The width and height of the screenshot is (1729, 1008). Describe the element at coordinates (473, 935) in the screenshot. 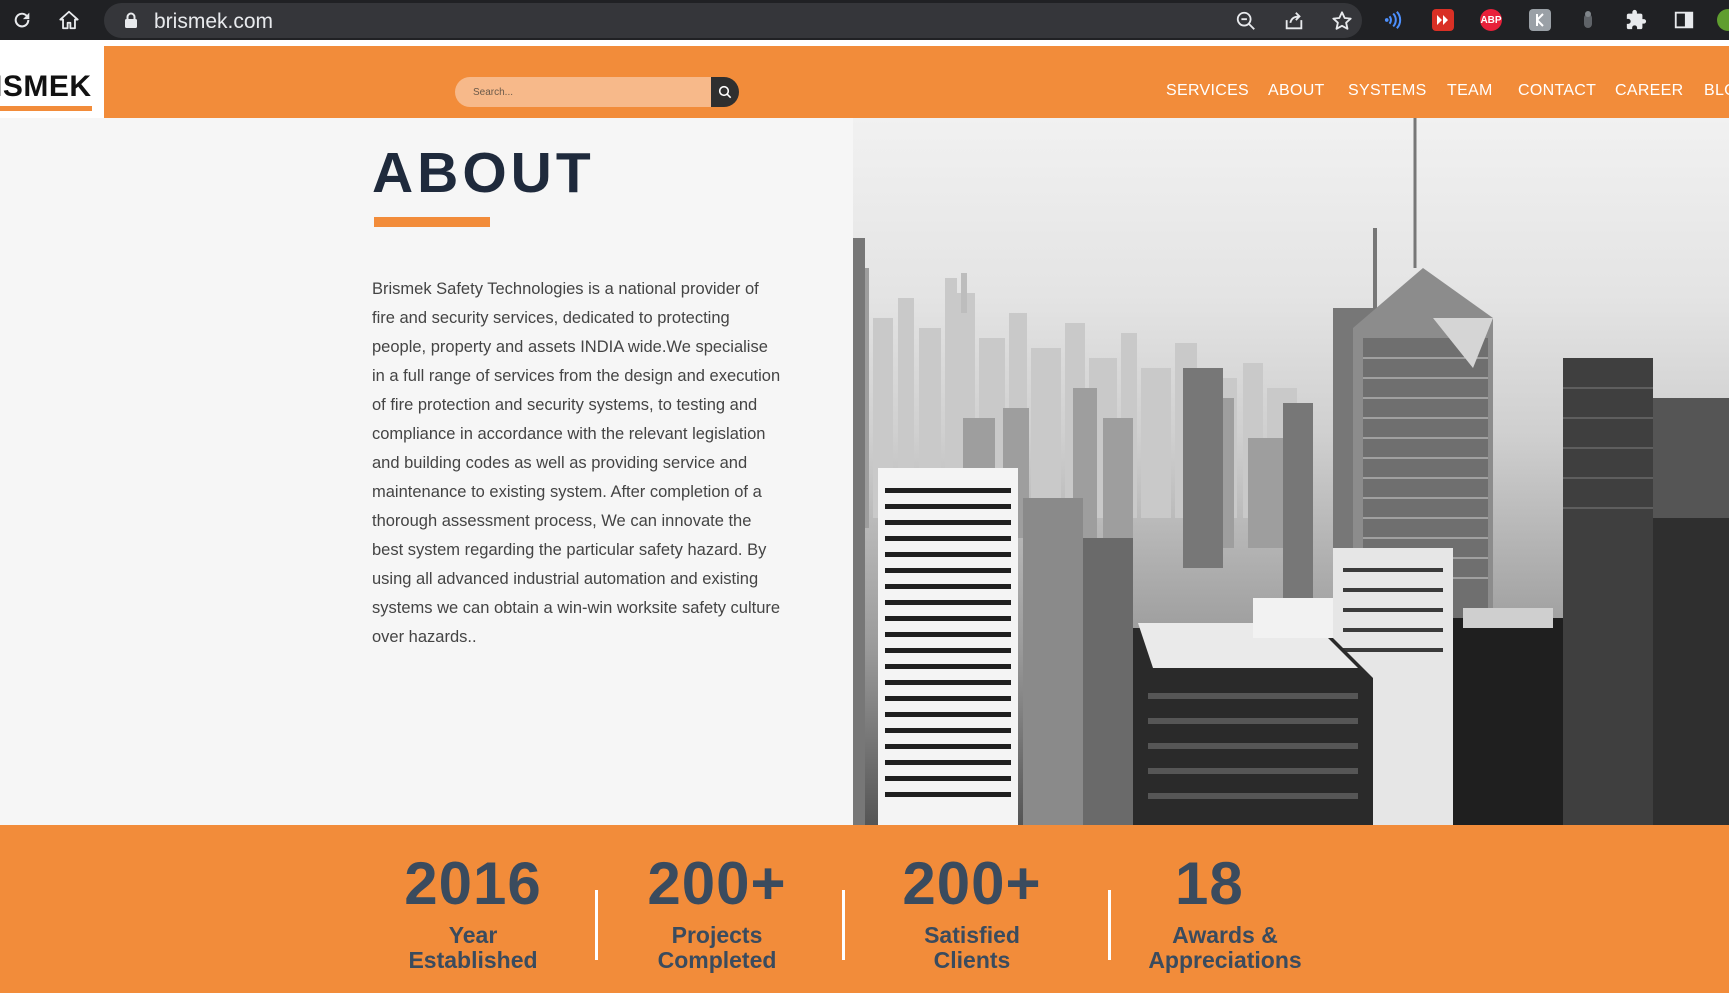

I see `stat-label-line: Year` at that location.